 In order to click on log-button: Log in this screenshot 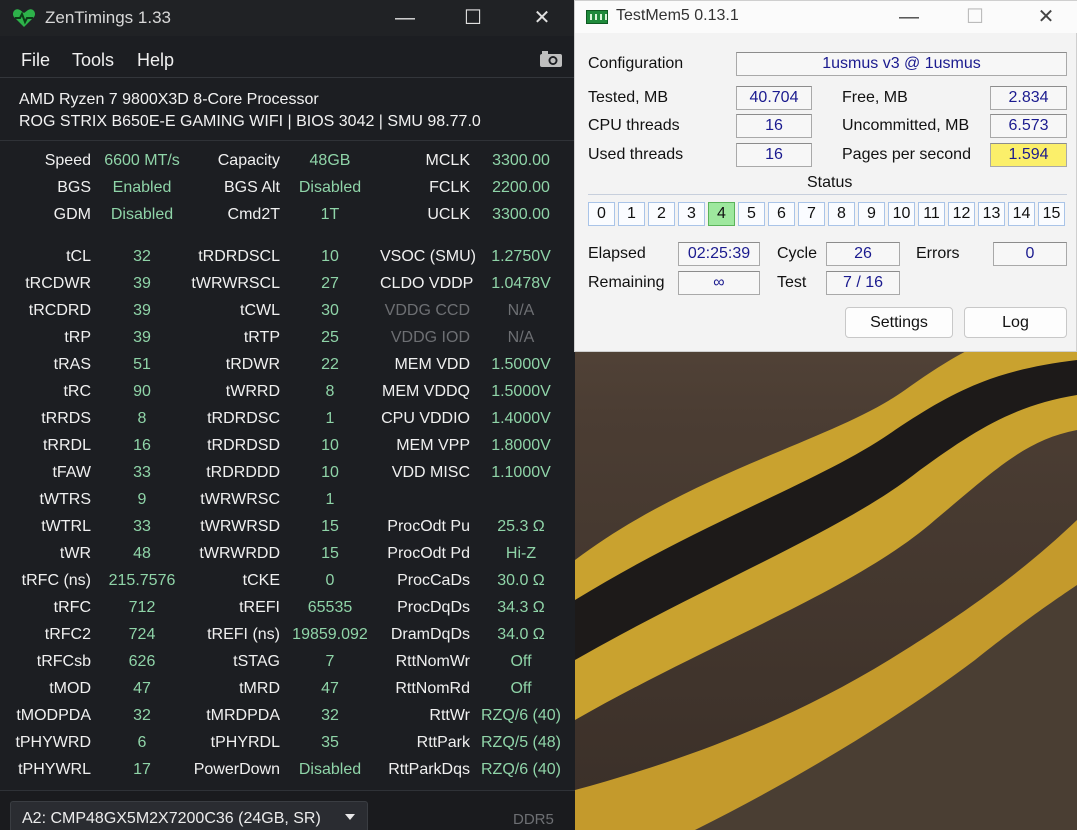, I will do `click(1015, 322)`.